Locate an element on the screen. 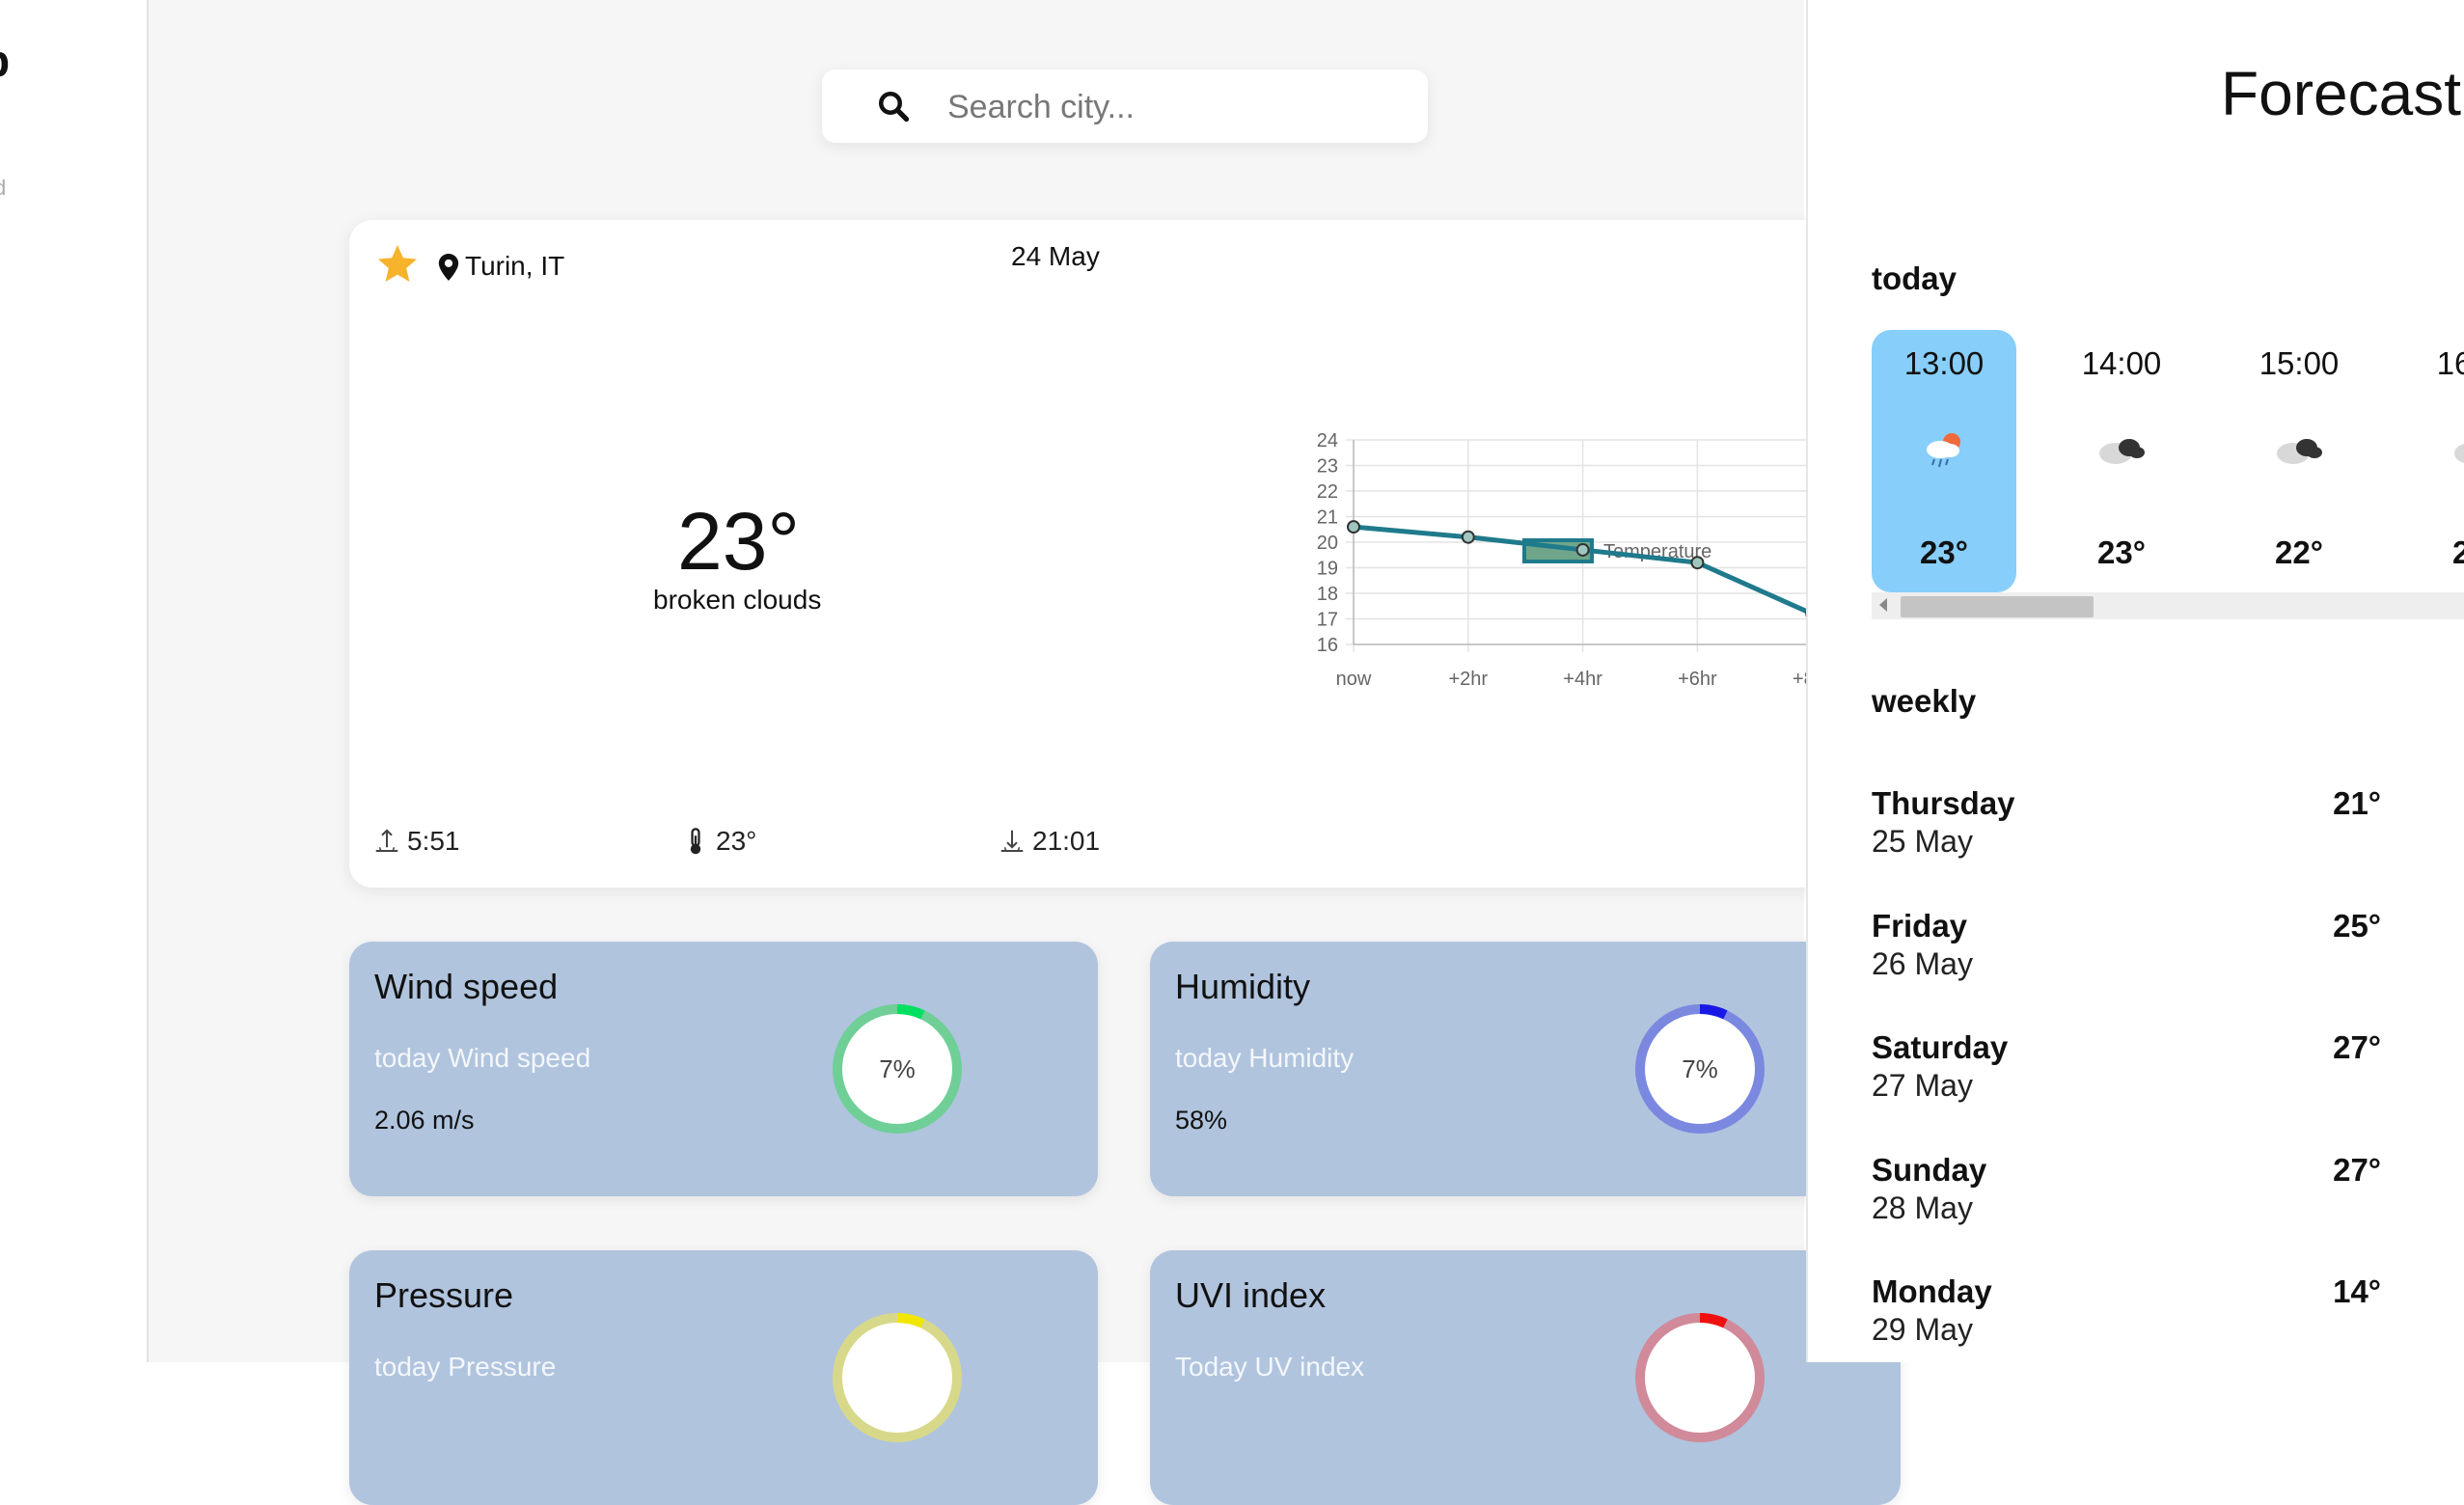 This screenshot has width=2464, height=1505. search-input is located at coordinates (1169, 107).